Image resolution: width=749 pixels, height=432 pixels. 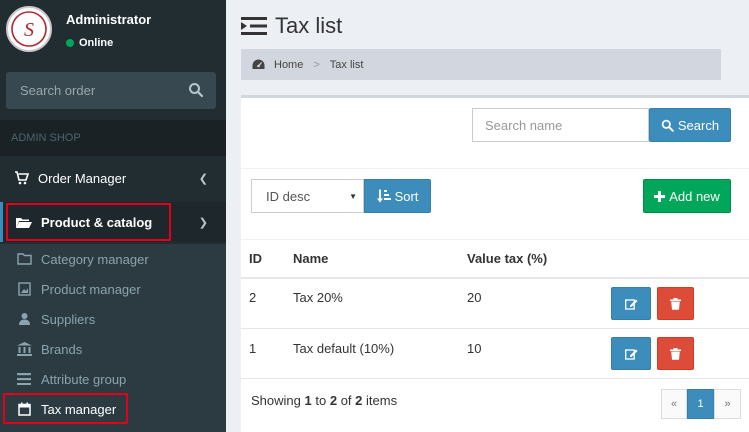 What do you see at coordinates (495, 278) in the screenshot?
I see `table-header-border` at bounding box center [495, 278].